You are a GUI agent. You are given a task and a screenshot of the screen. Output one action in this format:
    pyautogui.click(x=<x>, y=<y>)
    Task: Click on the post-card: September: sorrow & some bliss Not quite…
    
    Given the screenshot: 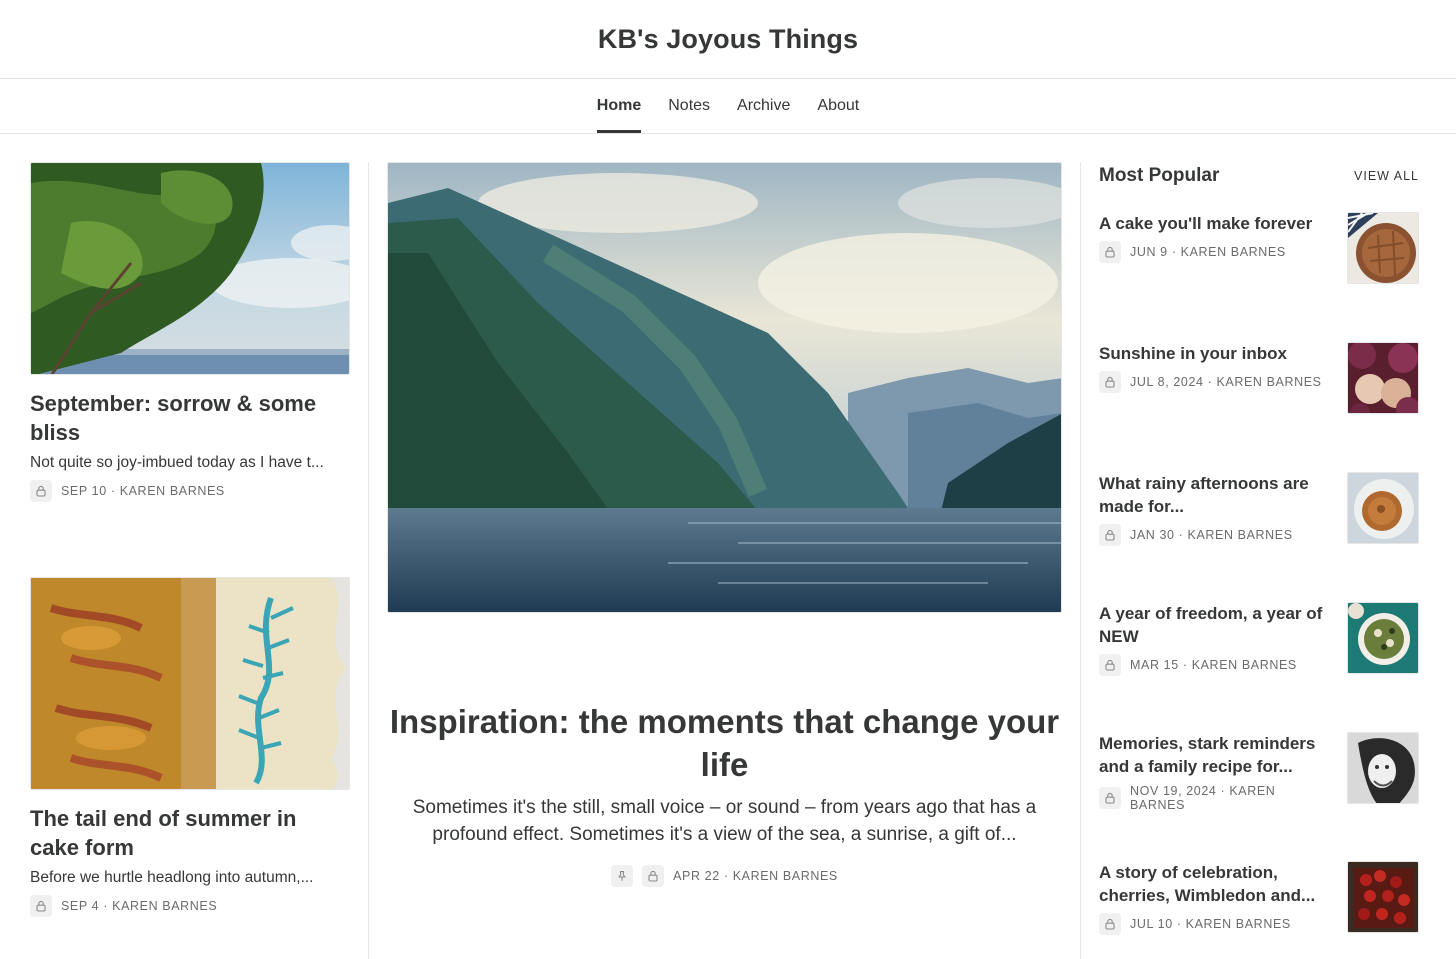 What is the action you would take?
    pyautogui.click(x=190, y=332)
    